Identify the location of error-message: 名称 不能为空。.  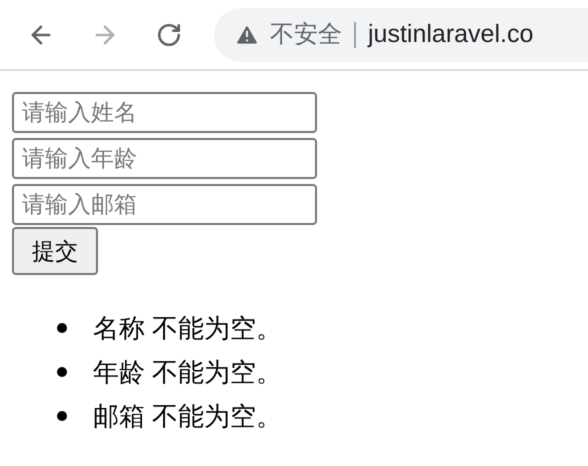
(187, 328).